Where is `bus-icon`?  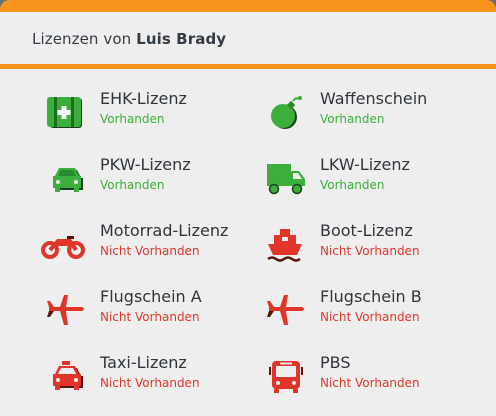 bus-icon is located at coordinates (286, 377).